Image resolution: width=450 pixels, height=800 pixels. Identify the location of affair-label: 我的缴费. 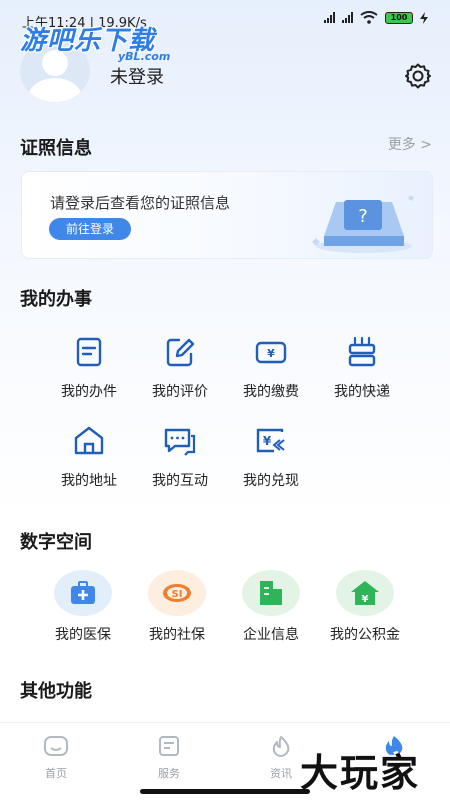
(271, 392).